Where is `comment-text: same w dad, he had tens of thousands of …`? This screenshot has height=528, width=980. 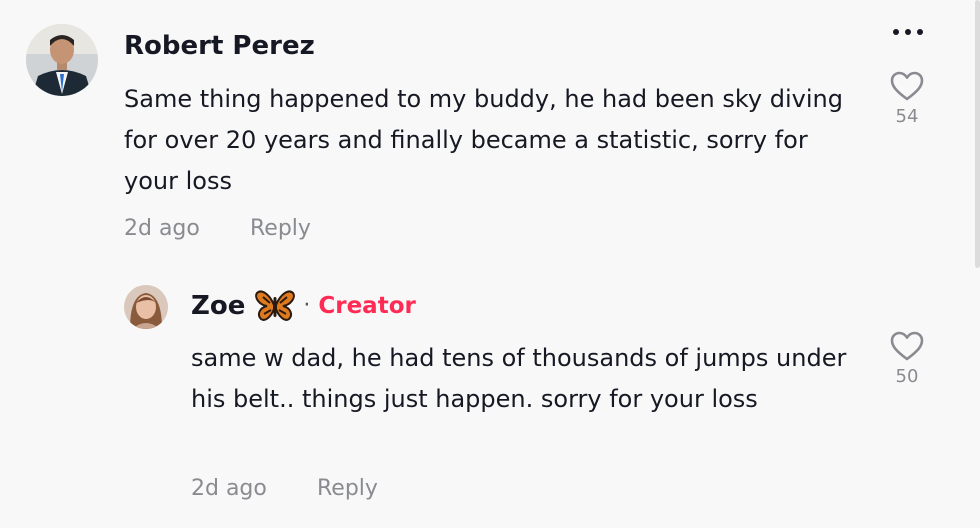
comment-text: same w dad, he had tens of thousands of … is located at coordinates (519, 378).